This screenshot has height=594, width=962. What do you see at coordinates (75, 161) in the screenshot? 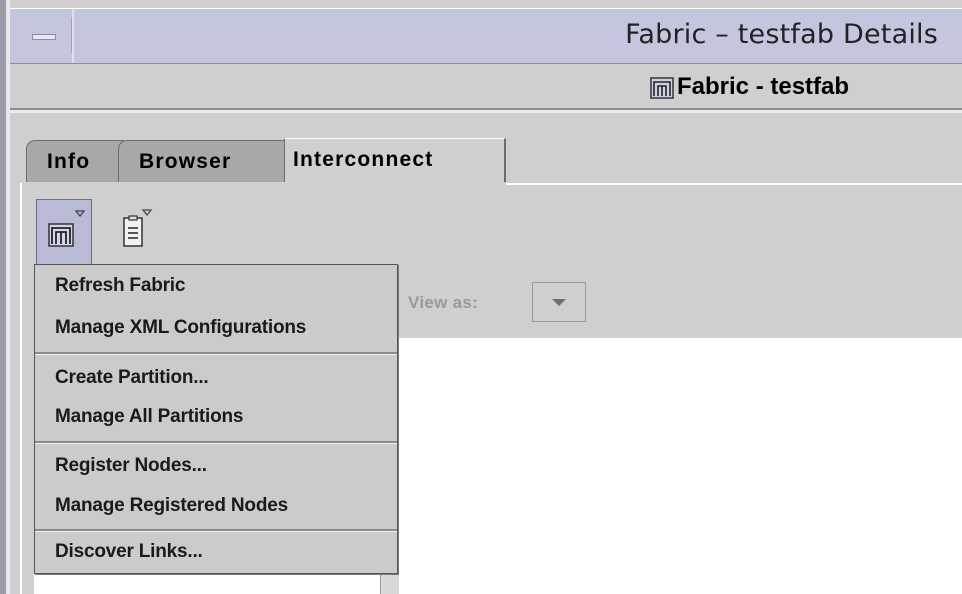
I see `tab-info: Info` at bounding box center [75, 161].